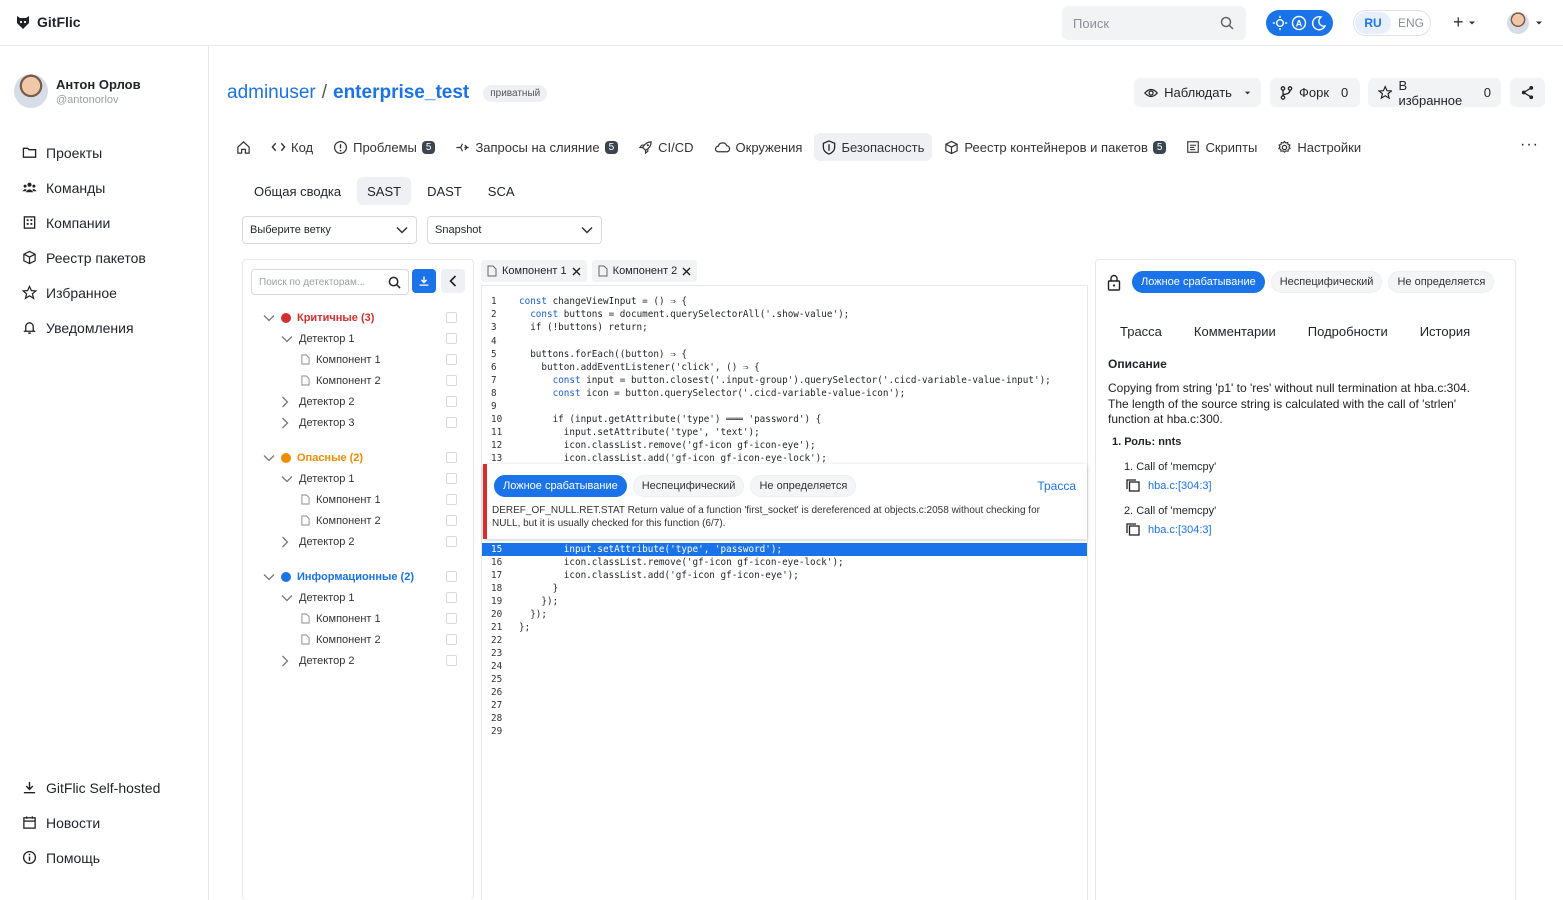  Describe the element at coordinates (1315, 92) in the screenshot. I see `fork-button: Форк 0` at that location.